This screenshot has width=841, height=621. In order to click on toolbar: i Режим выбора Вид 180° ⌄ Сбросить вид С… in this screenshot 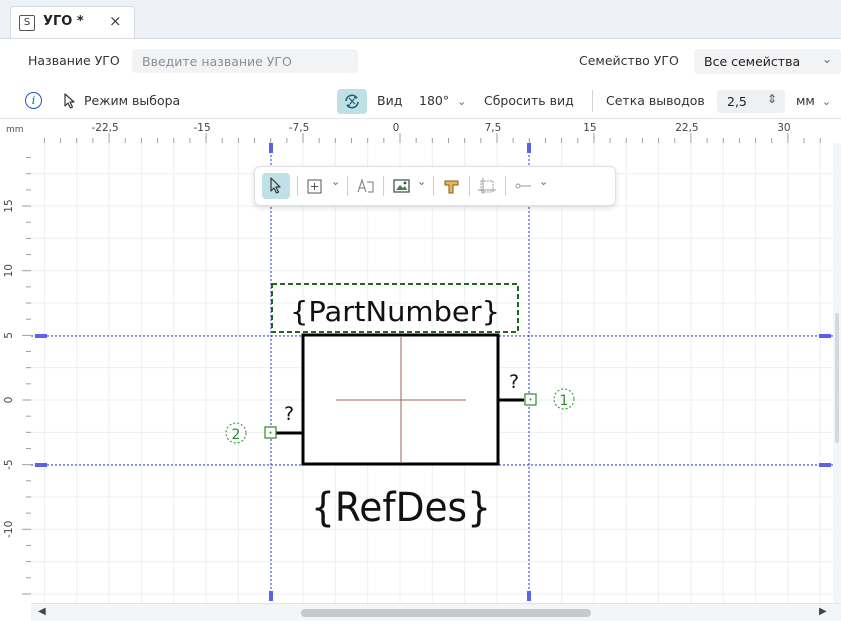, I will do `click(420, 101)`.